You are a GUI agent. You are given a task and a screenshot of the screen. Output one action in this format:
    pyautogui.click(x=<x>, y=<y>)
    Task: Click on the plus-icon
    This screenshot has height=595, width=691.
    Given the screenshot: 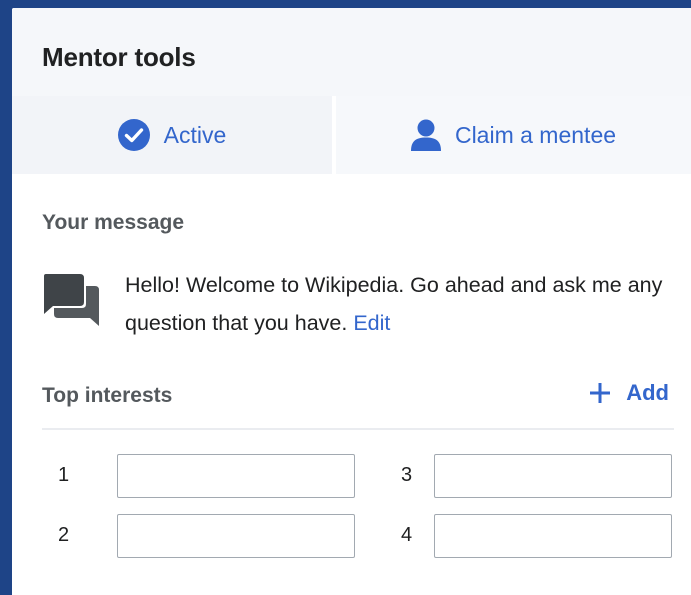 What is the action you would take?
    pyautogui.click(x=600, y=393)
    